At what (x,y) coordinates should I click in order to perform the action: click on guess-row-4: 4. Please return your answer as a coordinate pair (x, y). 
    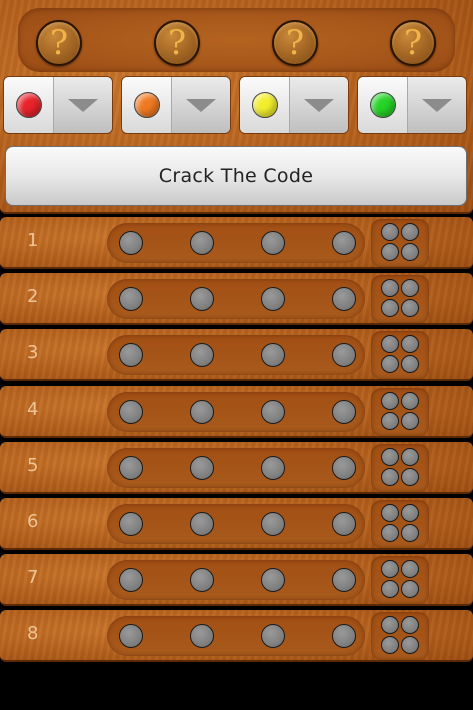
    Looking at the image, I should click on (236, 411).